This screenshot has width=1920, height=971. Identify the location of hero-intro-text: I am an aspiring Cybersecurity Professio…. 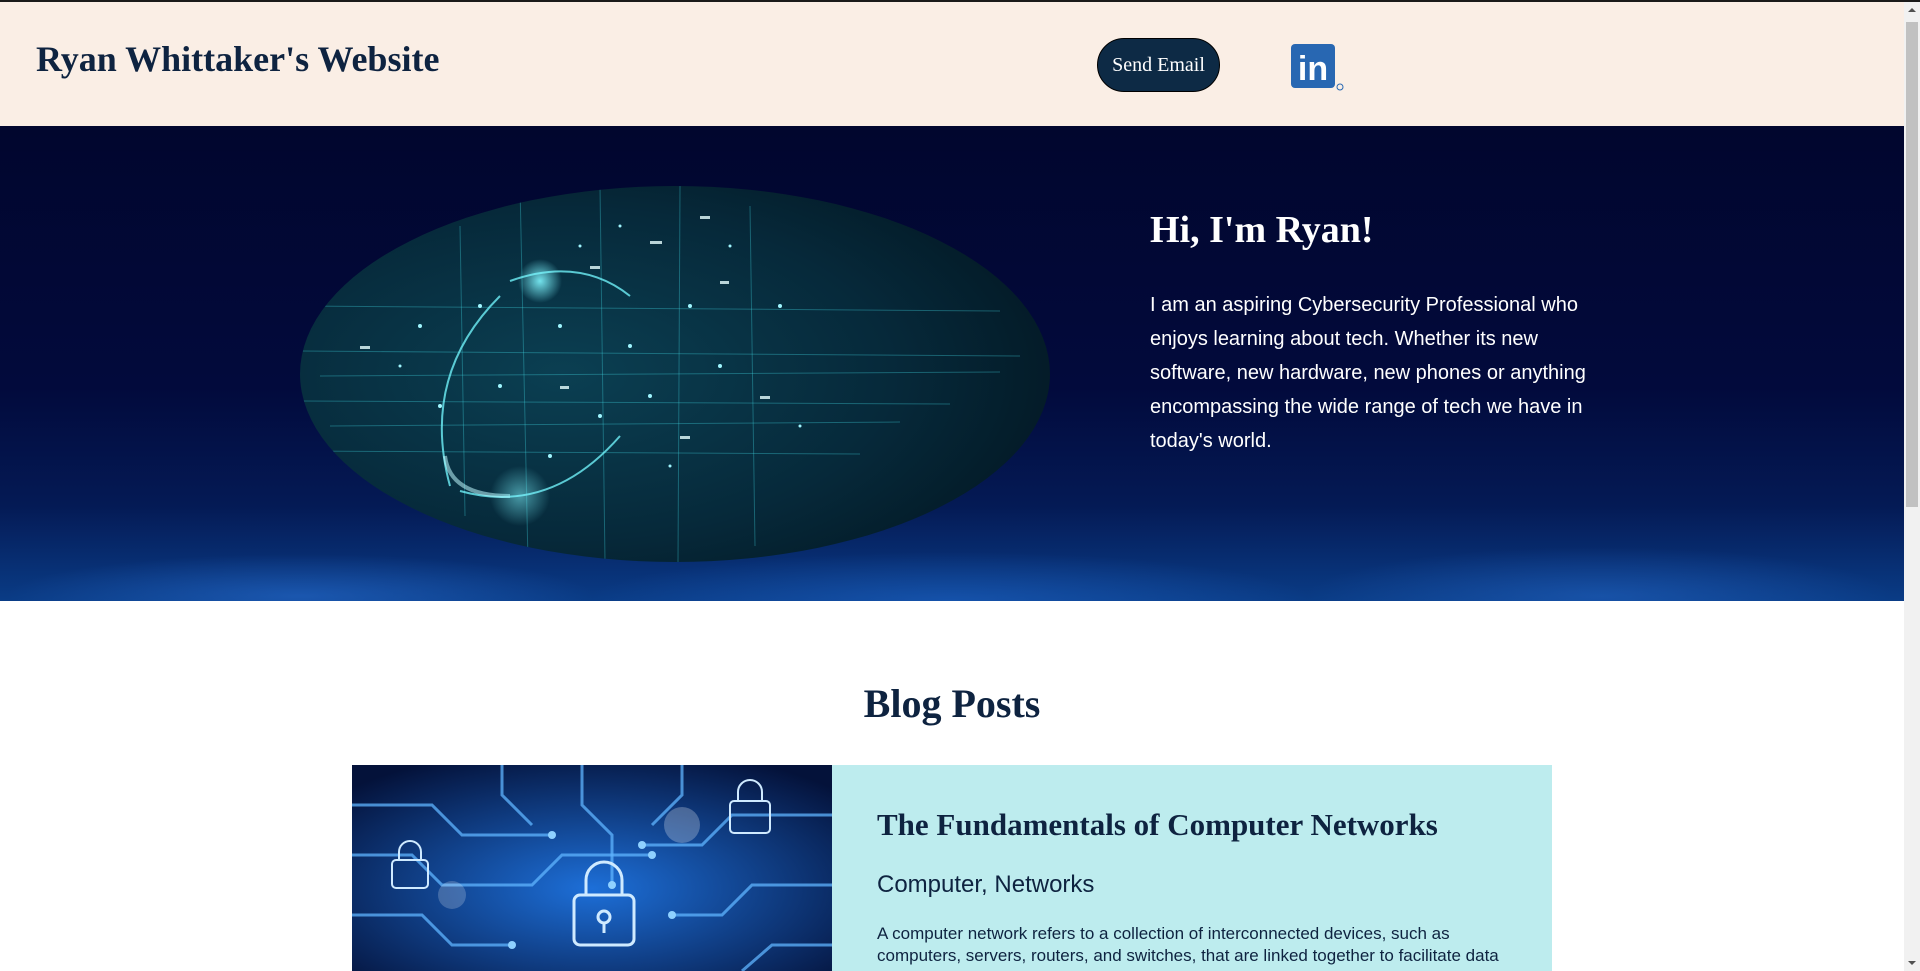
(1368, 373).